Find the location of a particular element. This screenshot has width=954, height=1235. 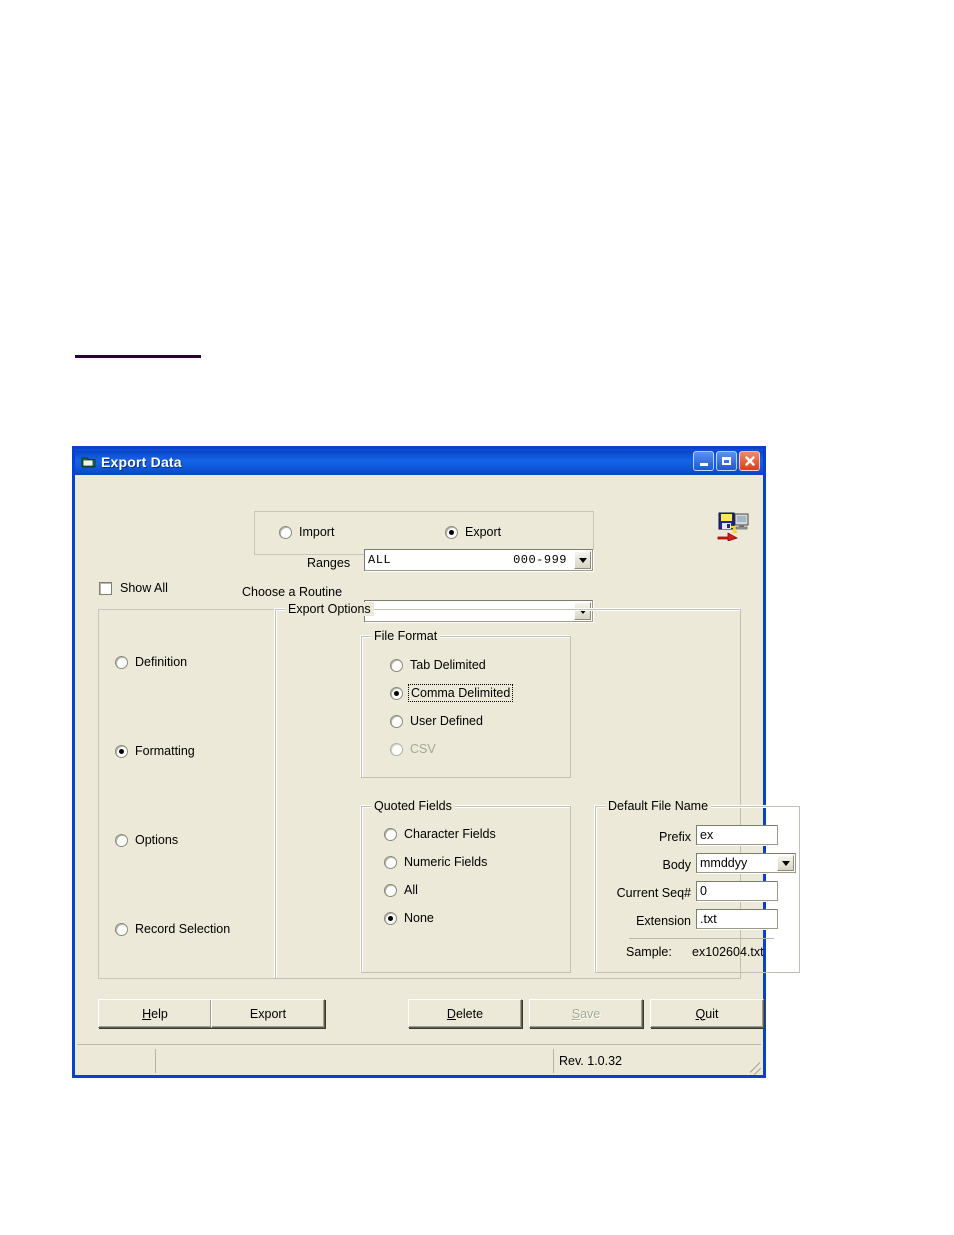

app-window-icon is located at coordinates (88, 462).